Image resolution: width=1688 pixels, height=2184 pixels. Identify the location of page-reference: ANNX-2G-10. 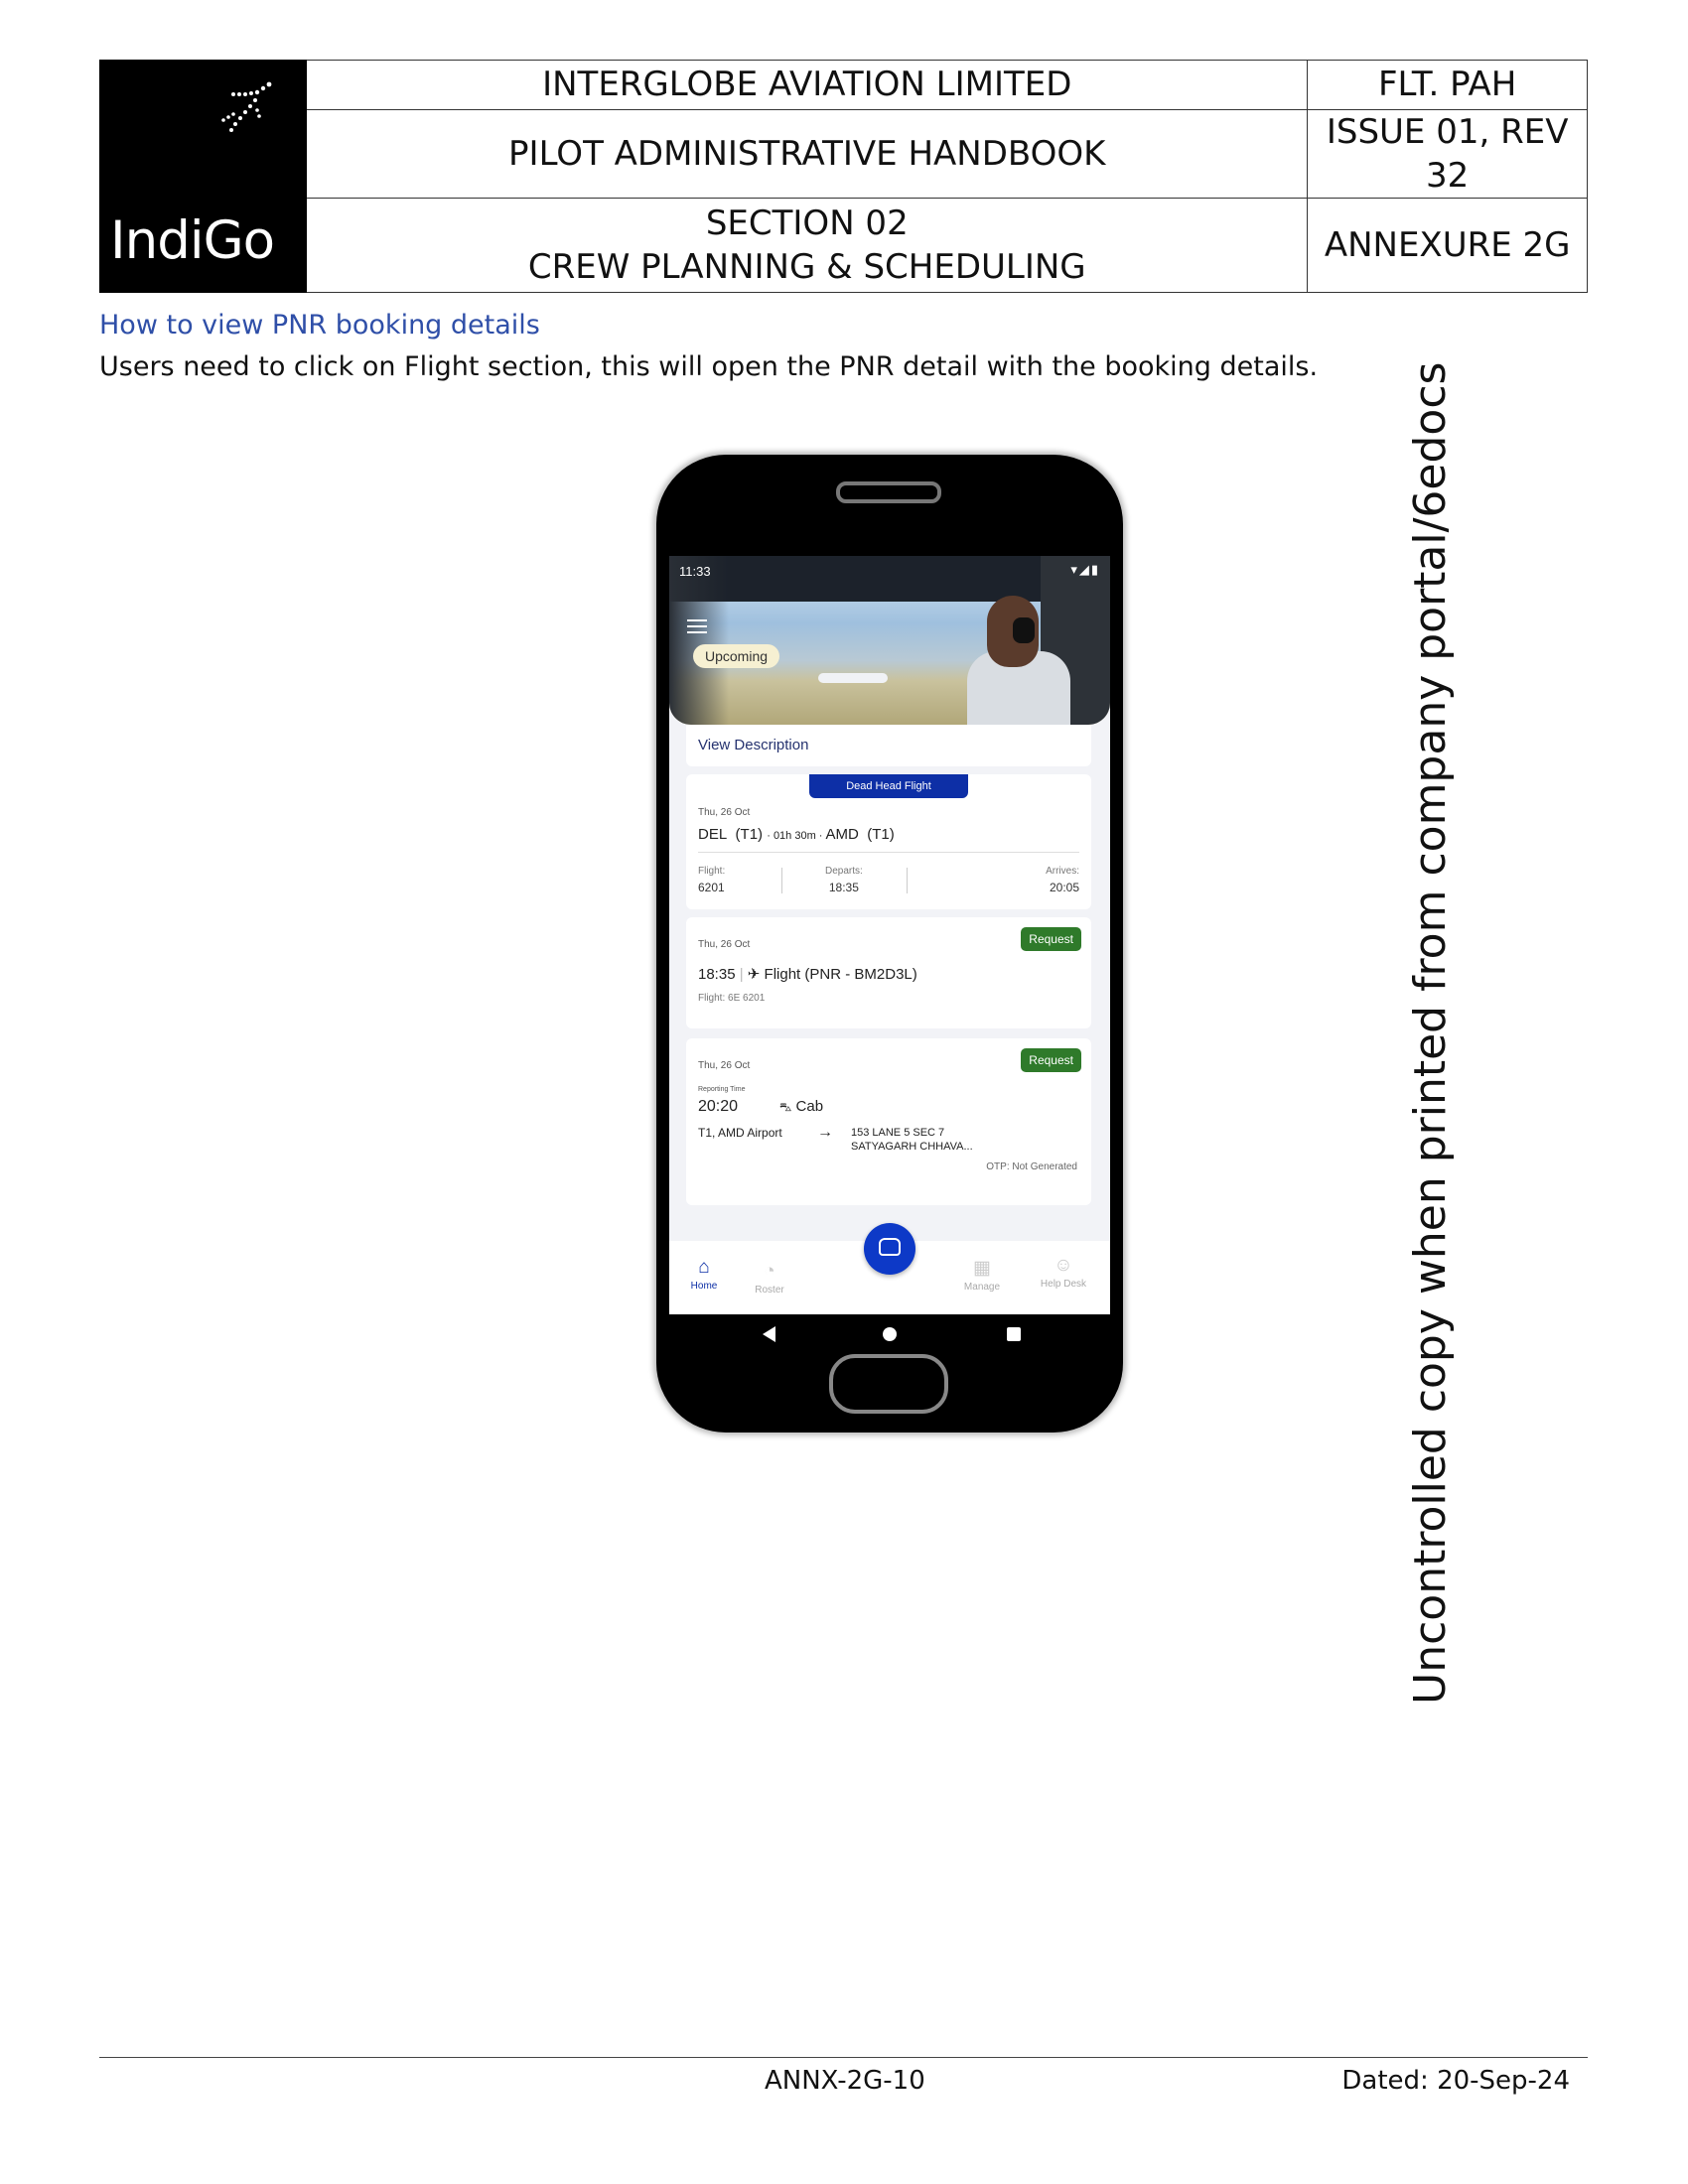
(845, 2081).